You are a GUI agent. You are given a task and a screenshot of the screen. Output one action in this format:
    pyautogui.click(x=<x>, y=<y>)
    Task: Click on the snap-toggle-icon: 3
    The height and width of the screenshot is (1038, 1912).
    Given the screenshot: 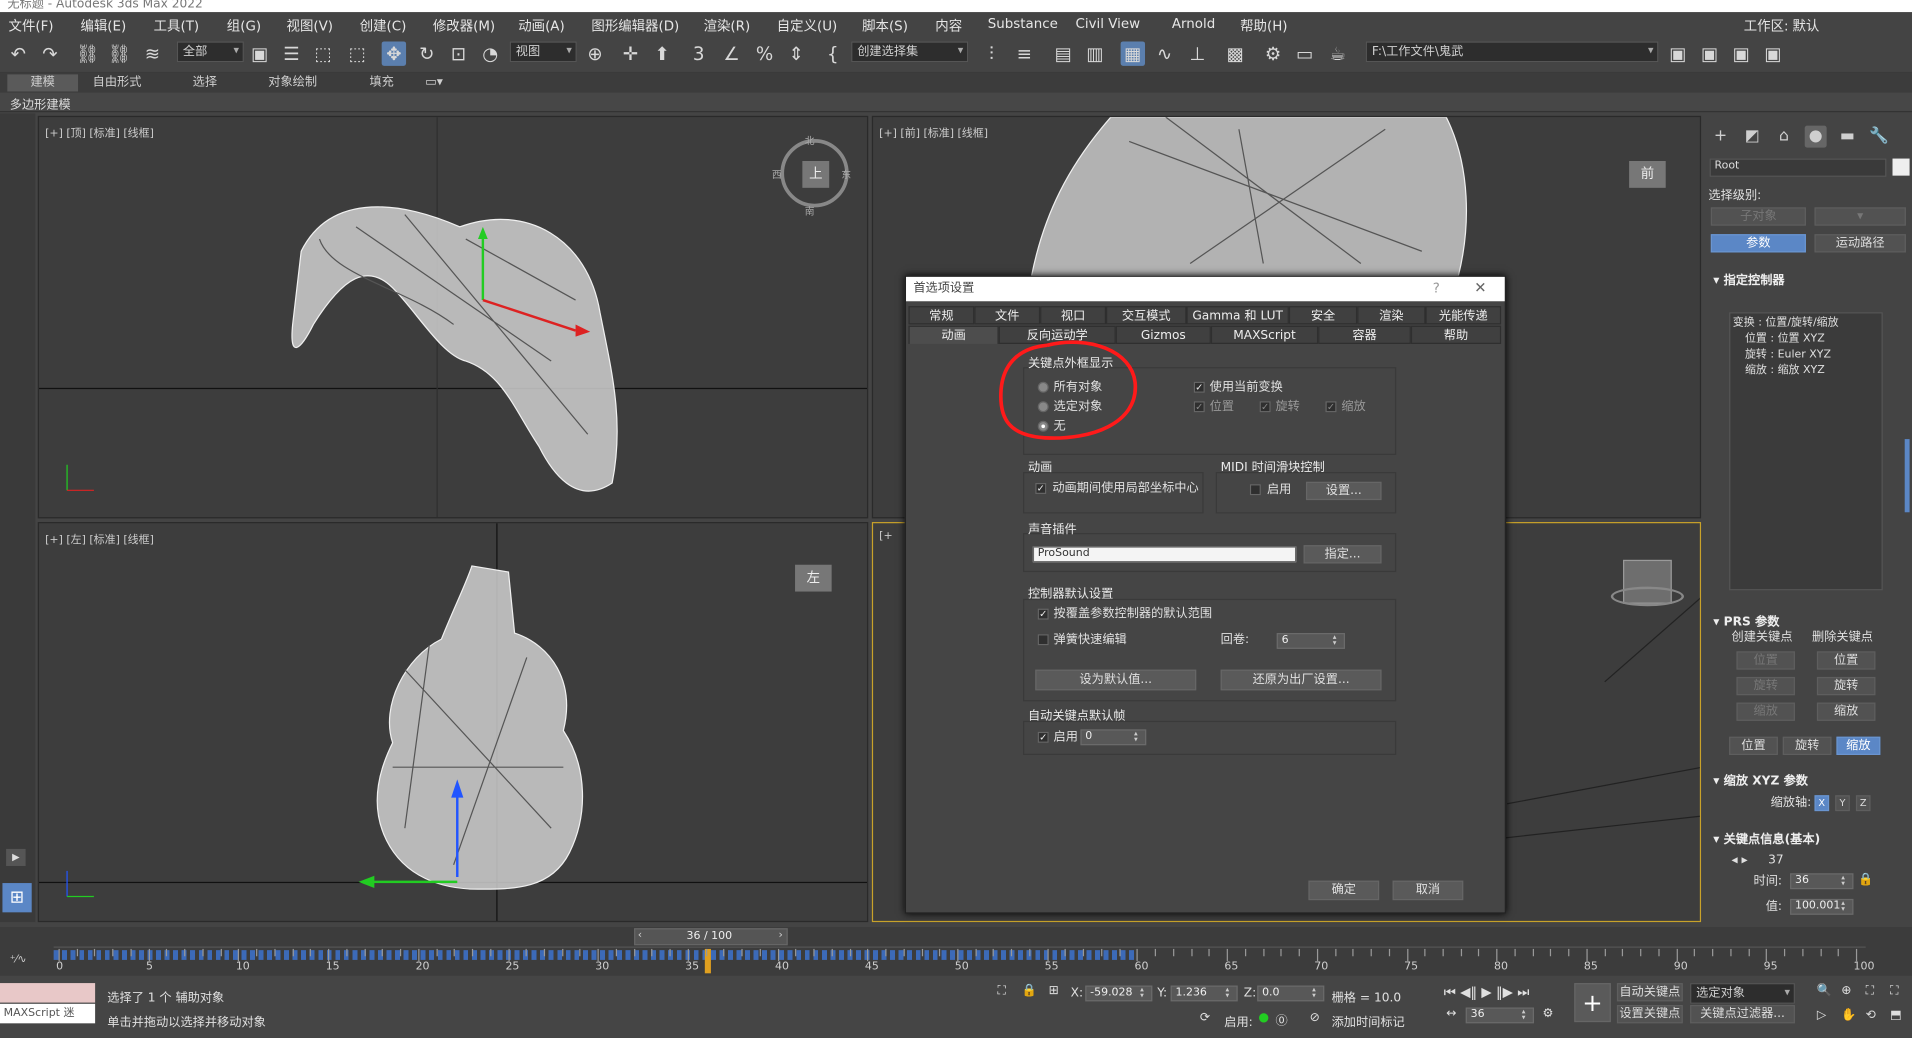 What is the action you would take?
    pyautogui.click(x=699, y=53)
    